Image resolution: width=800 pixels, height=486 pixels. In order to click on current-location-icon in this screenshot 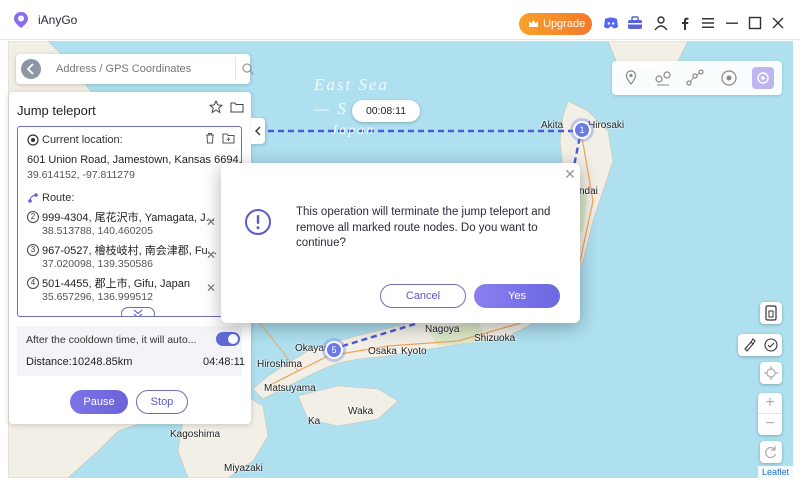, I will do `click(33, 140)`.